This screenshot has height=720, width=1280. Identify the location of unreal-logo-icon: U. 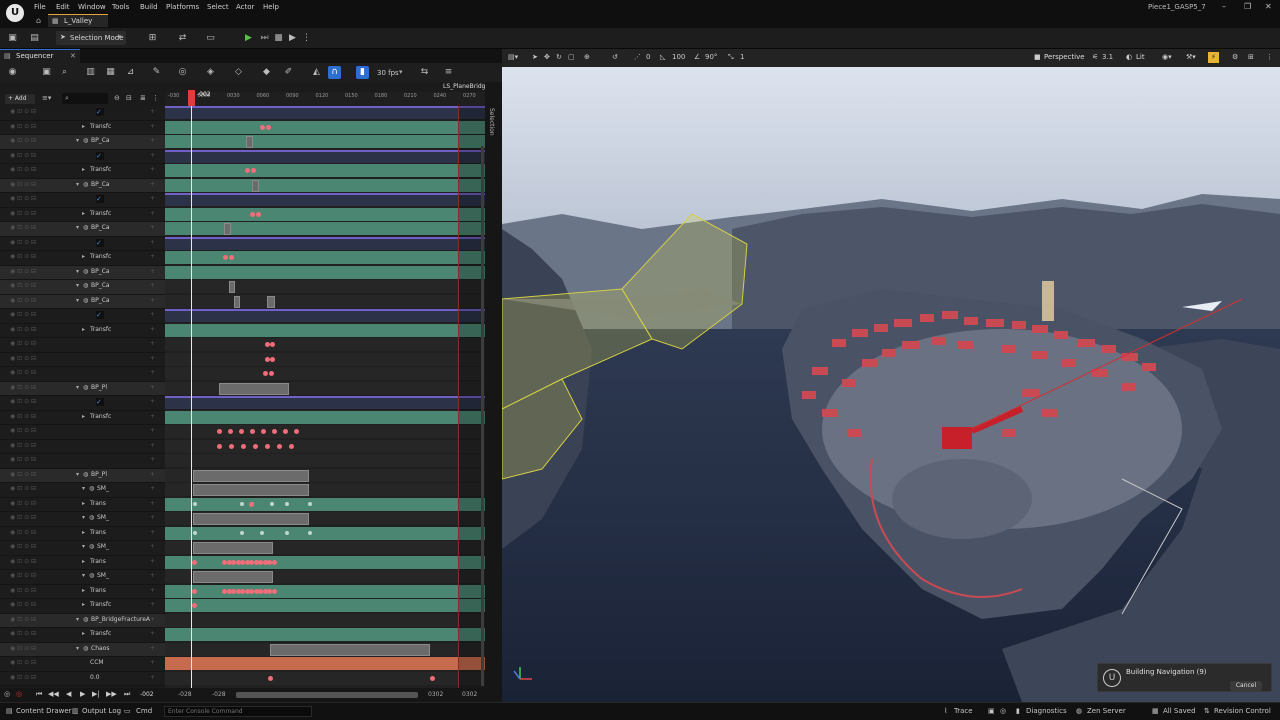
(15, 13).